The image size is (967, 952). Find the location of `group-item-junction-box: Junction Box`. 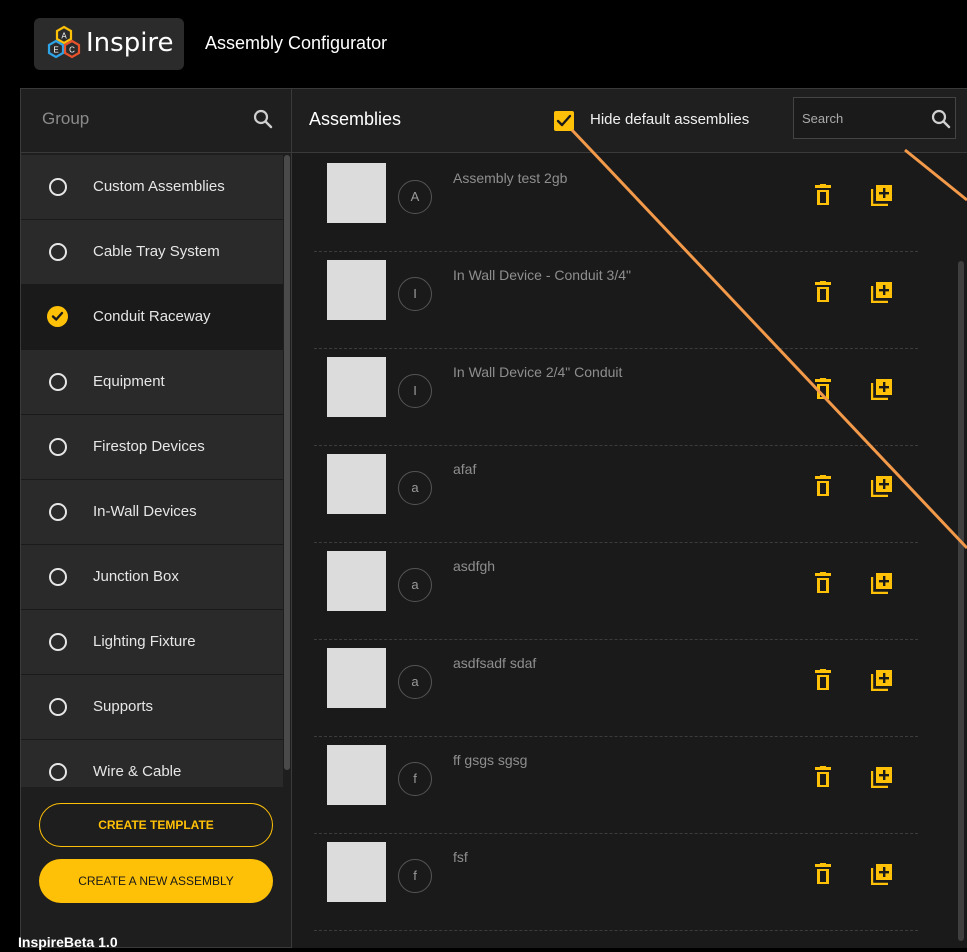

group-item-junction-box: Junction Box is located at coordinates (152, 577).